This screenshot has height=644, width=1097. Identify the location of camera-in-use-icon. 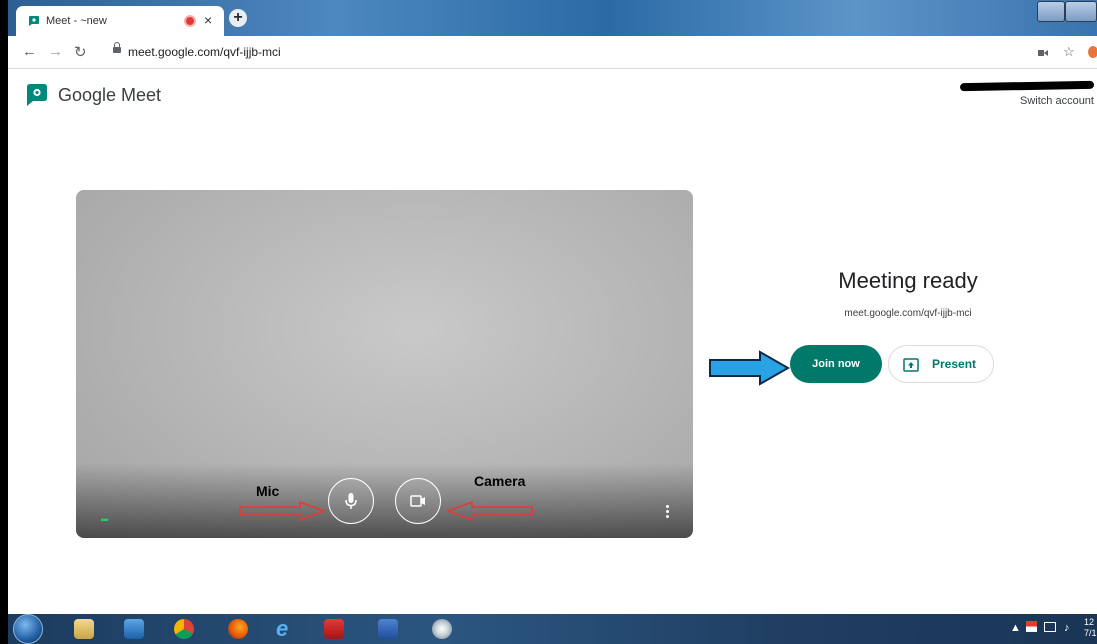
(1043, 53).